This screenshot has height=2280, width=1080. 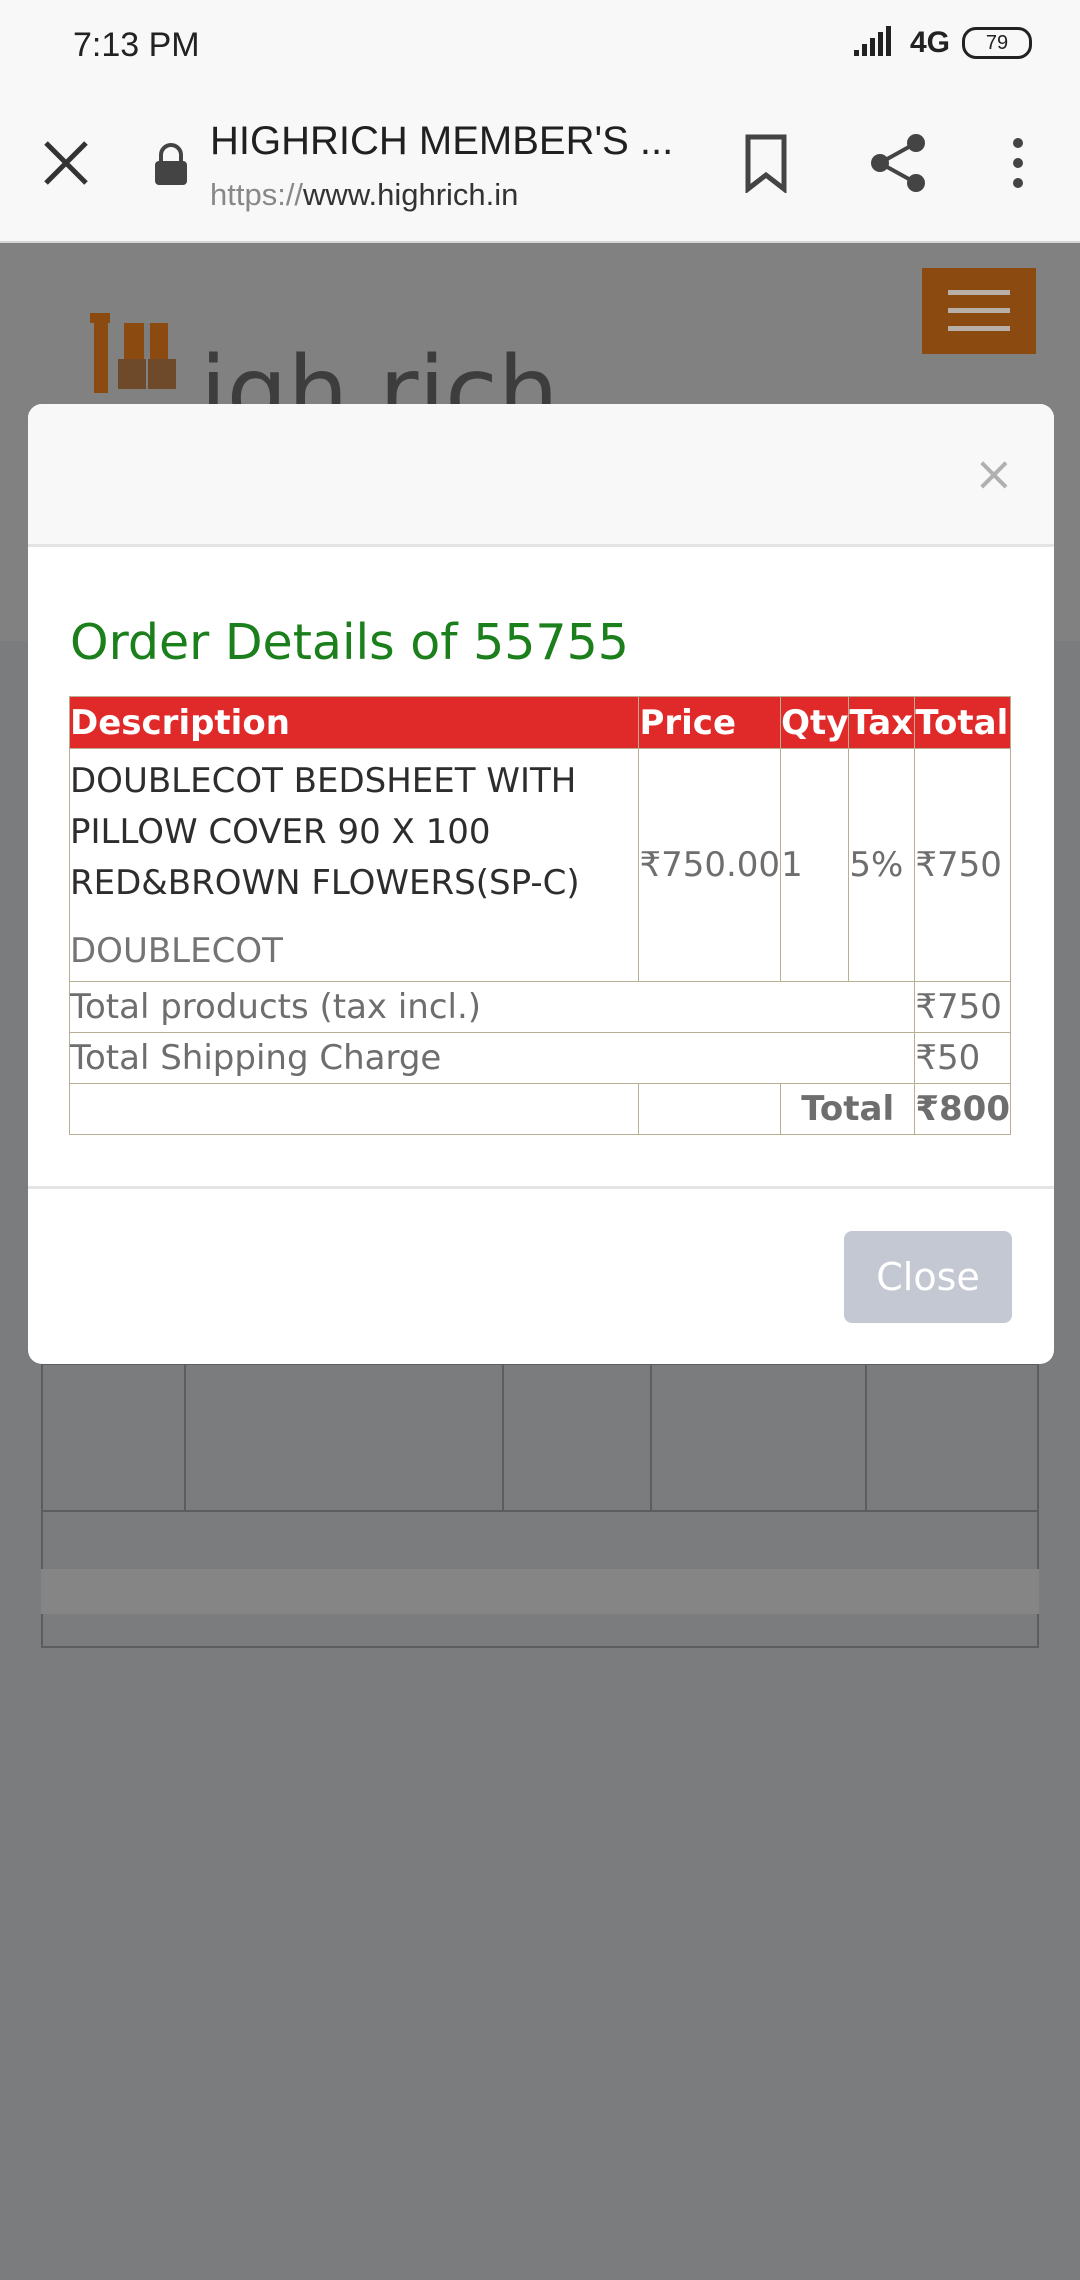 I want to click on header-description: Description, so click(x=354, y=722).